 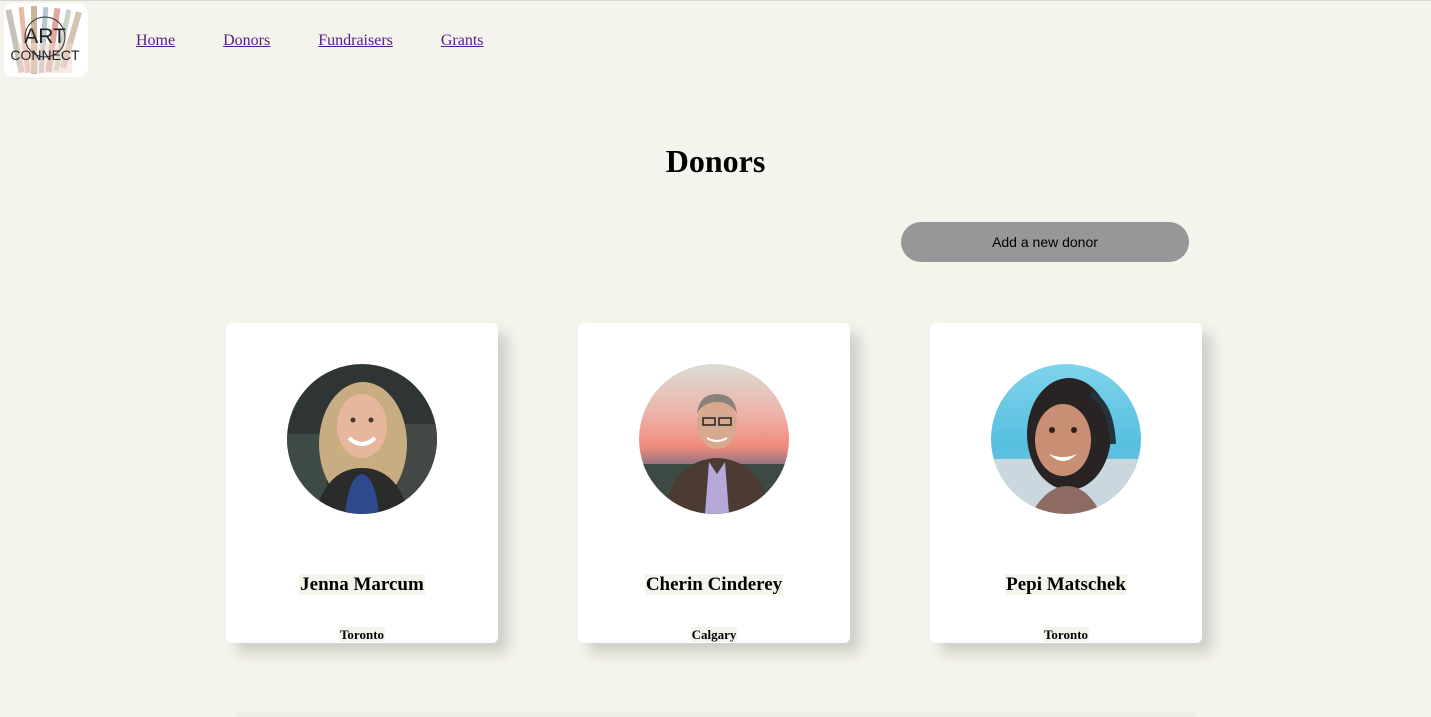 I want to click on svg-text: ART, so click(x=45, y=36).